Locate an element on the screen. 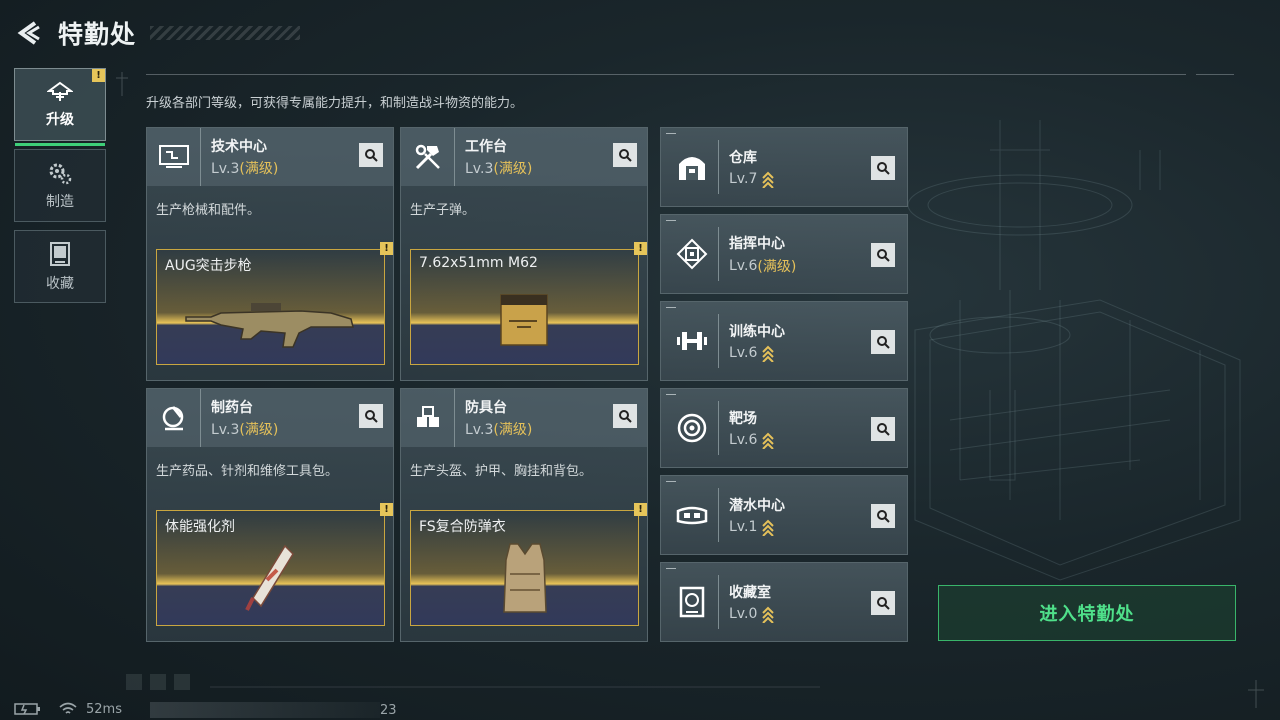 This screenshot has height=720, width=1280. product-name: AUG突击步枪 is located at coordinates (208, 266).